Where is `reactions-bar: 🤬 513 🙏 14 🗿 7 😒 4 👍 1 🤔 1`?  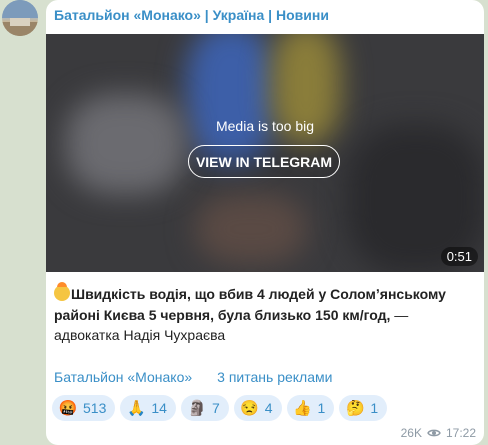 reactions-bar: 🤬 513 🙏 14 🗿 7 😒 4 👍 1 🤔 1 is located at coordinates (220, 408).